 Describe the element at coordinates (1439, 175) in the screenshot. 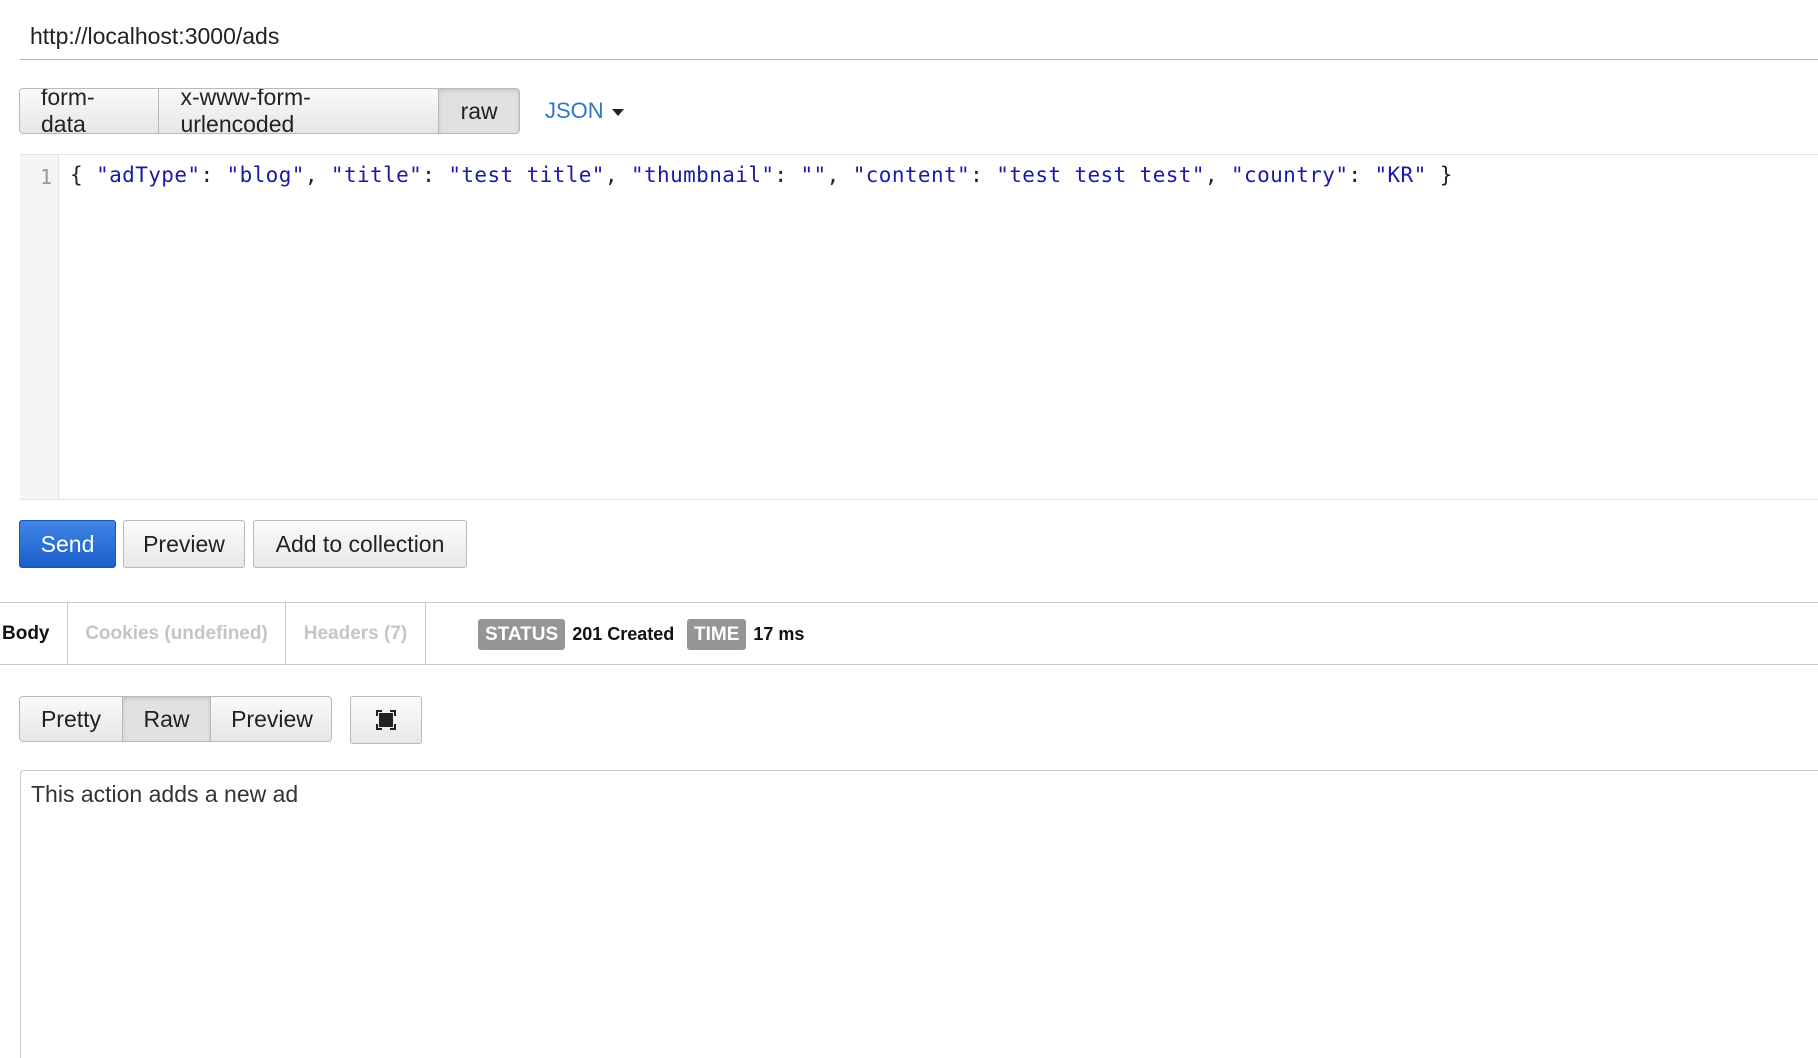

I see `code-close-brace: }` at that location.